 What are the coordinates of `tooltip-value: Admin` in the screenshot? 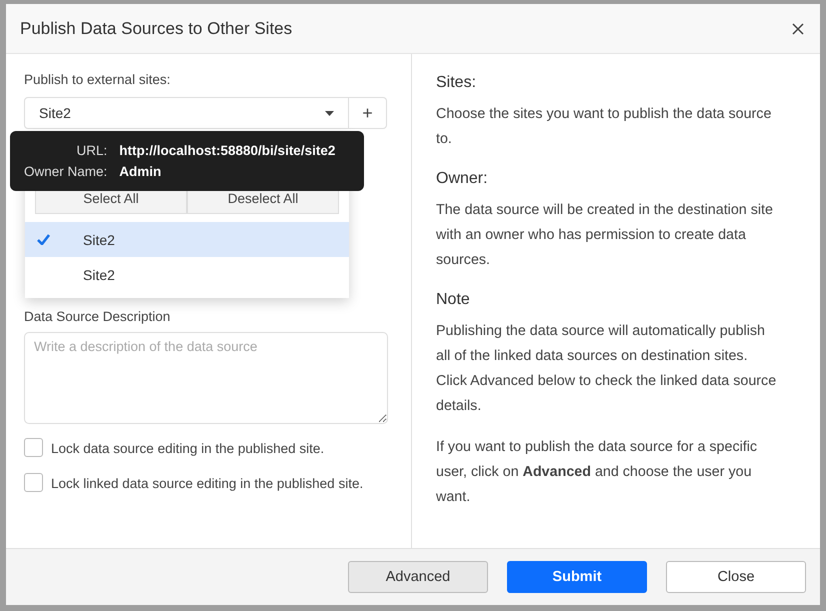 It's located at (140, 171).